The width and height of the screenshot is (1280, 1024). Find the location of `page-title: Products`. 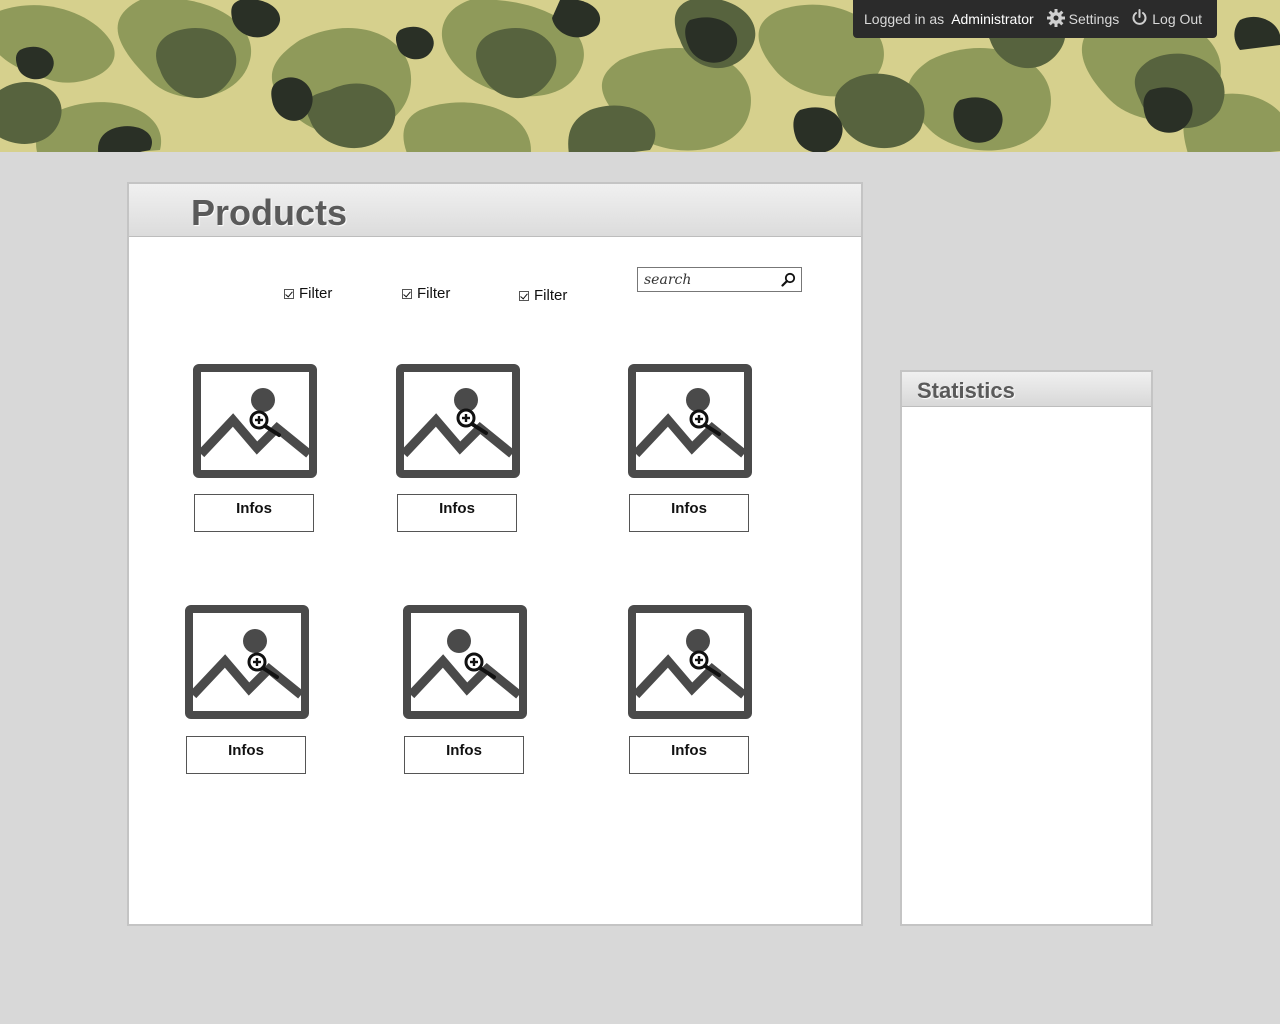

page-title: Products is located at coordinates (269, 212).